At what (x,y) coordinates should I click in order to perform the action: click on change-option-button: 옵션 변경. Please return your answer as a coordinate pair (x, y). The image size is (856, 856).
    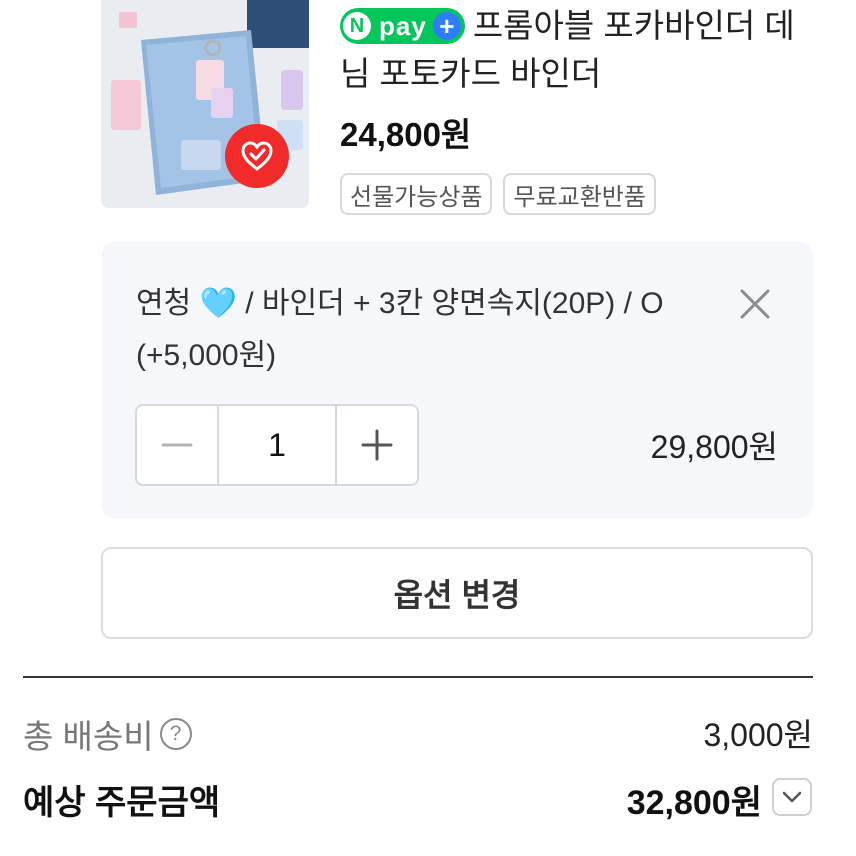
    Looking at the image, I should click on (457, 593).